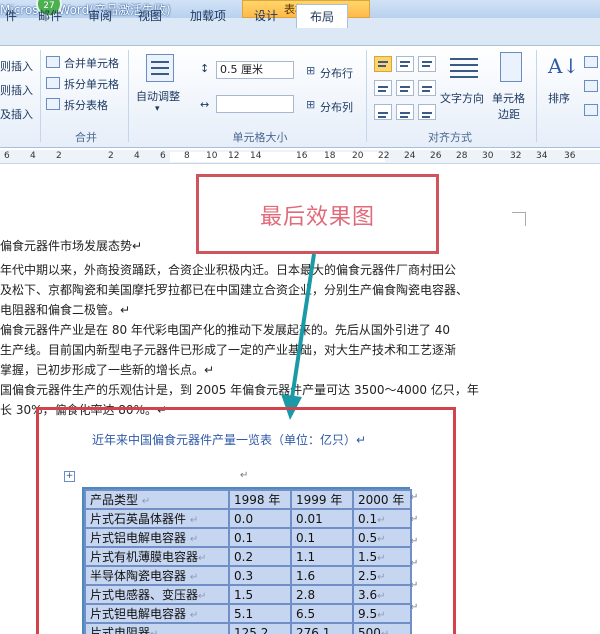  Describe the element at coordinates (322, 628) in the screenshot. I see `table-cell: 276.1` at that location.